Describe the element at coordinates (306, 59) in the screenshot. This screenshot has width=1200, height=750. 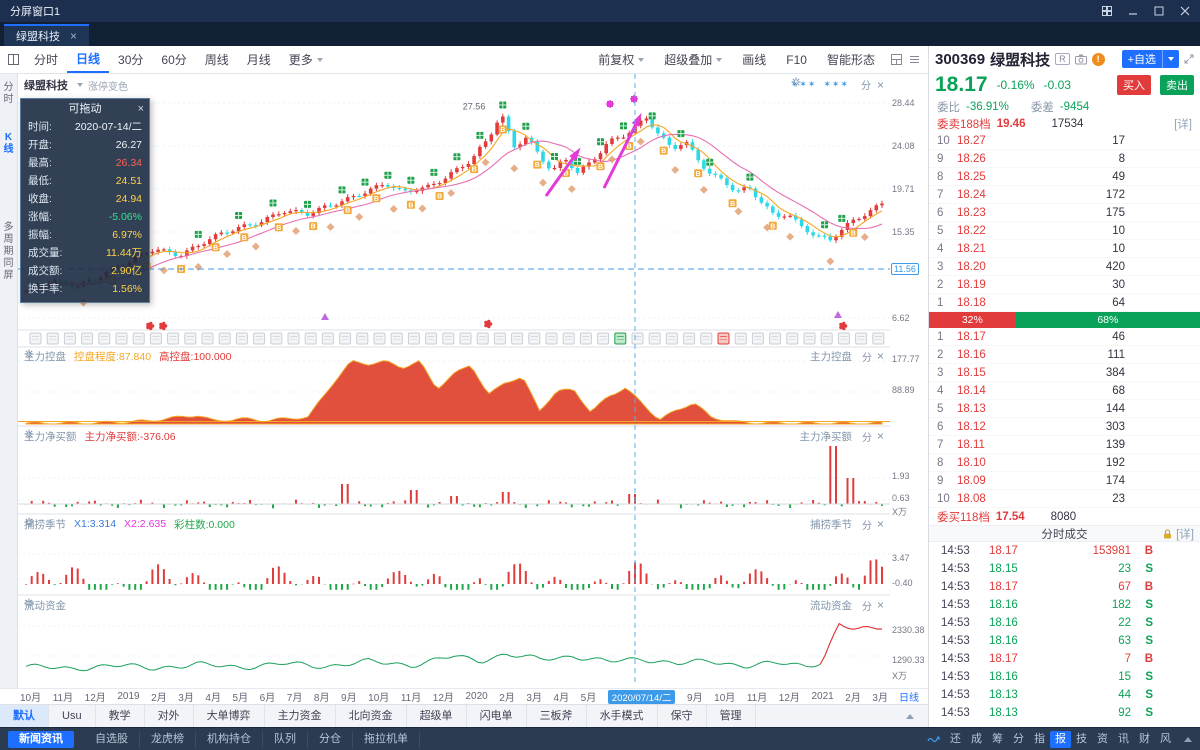
I see `more-menu: 更多` at that location.